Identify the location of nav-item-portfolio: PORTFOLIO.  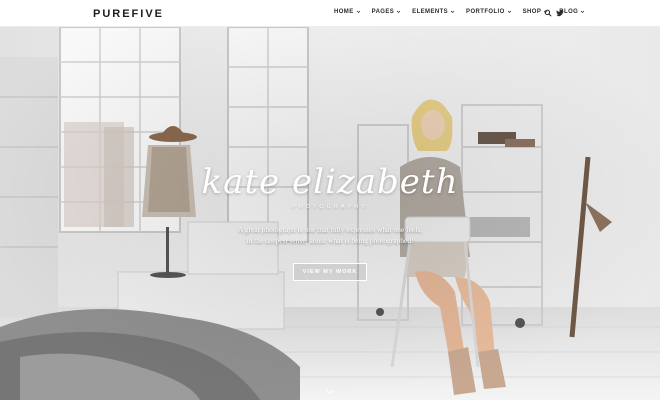
(489, 12).